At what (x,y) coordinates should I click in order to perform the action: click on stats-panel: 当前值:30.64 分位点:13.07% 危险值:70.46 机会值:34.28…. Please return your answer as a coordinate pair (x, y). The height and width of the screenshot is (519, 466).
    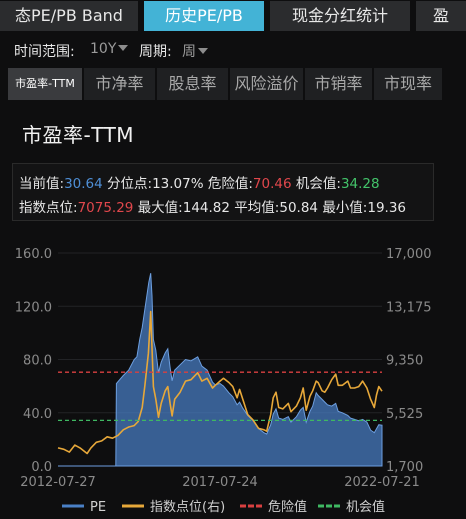
    Looking at the image, I should click on (223, 192).